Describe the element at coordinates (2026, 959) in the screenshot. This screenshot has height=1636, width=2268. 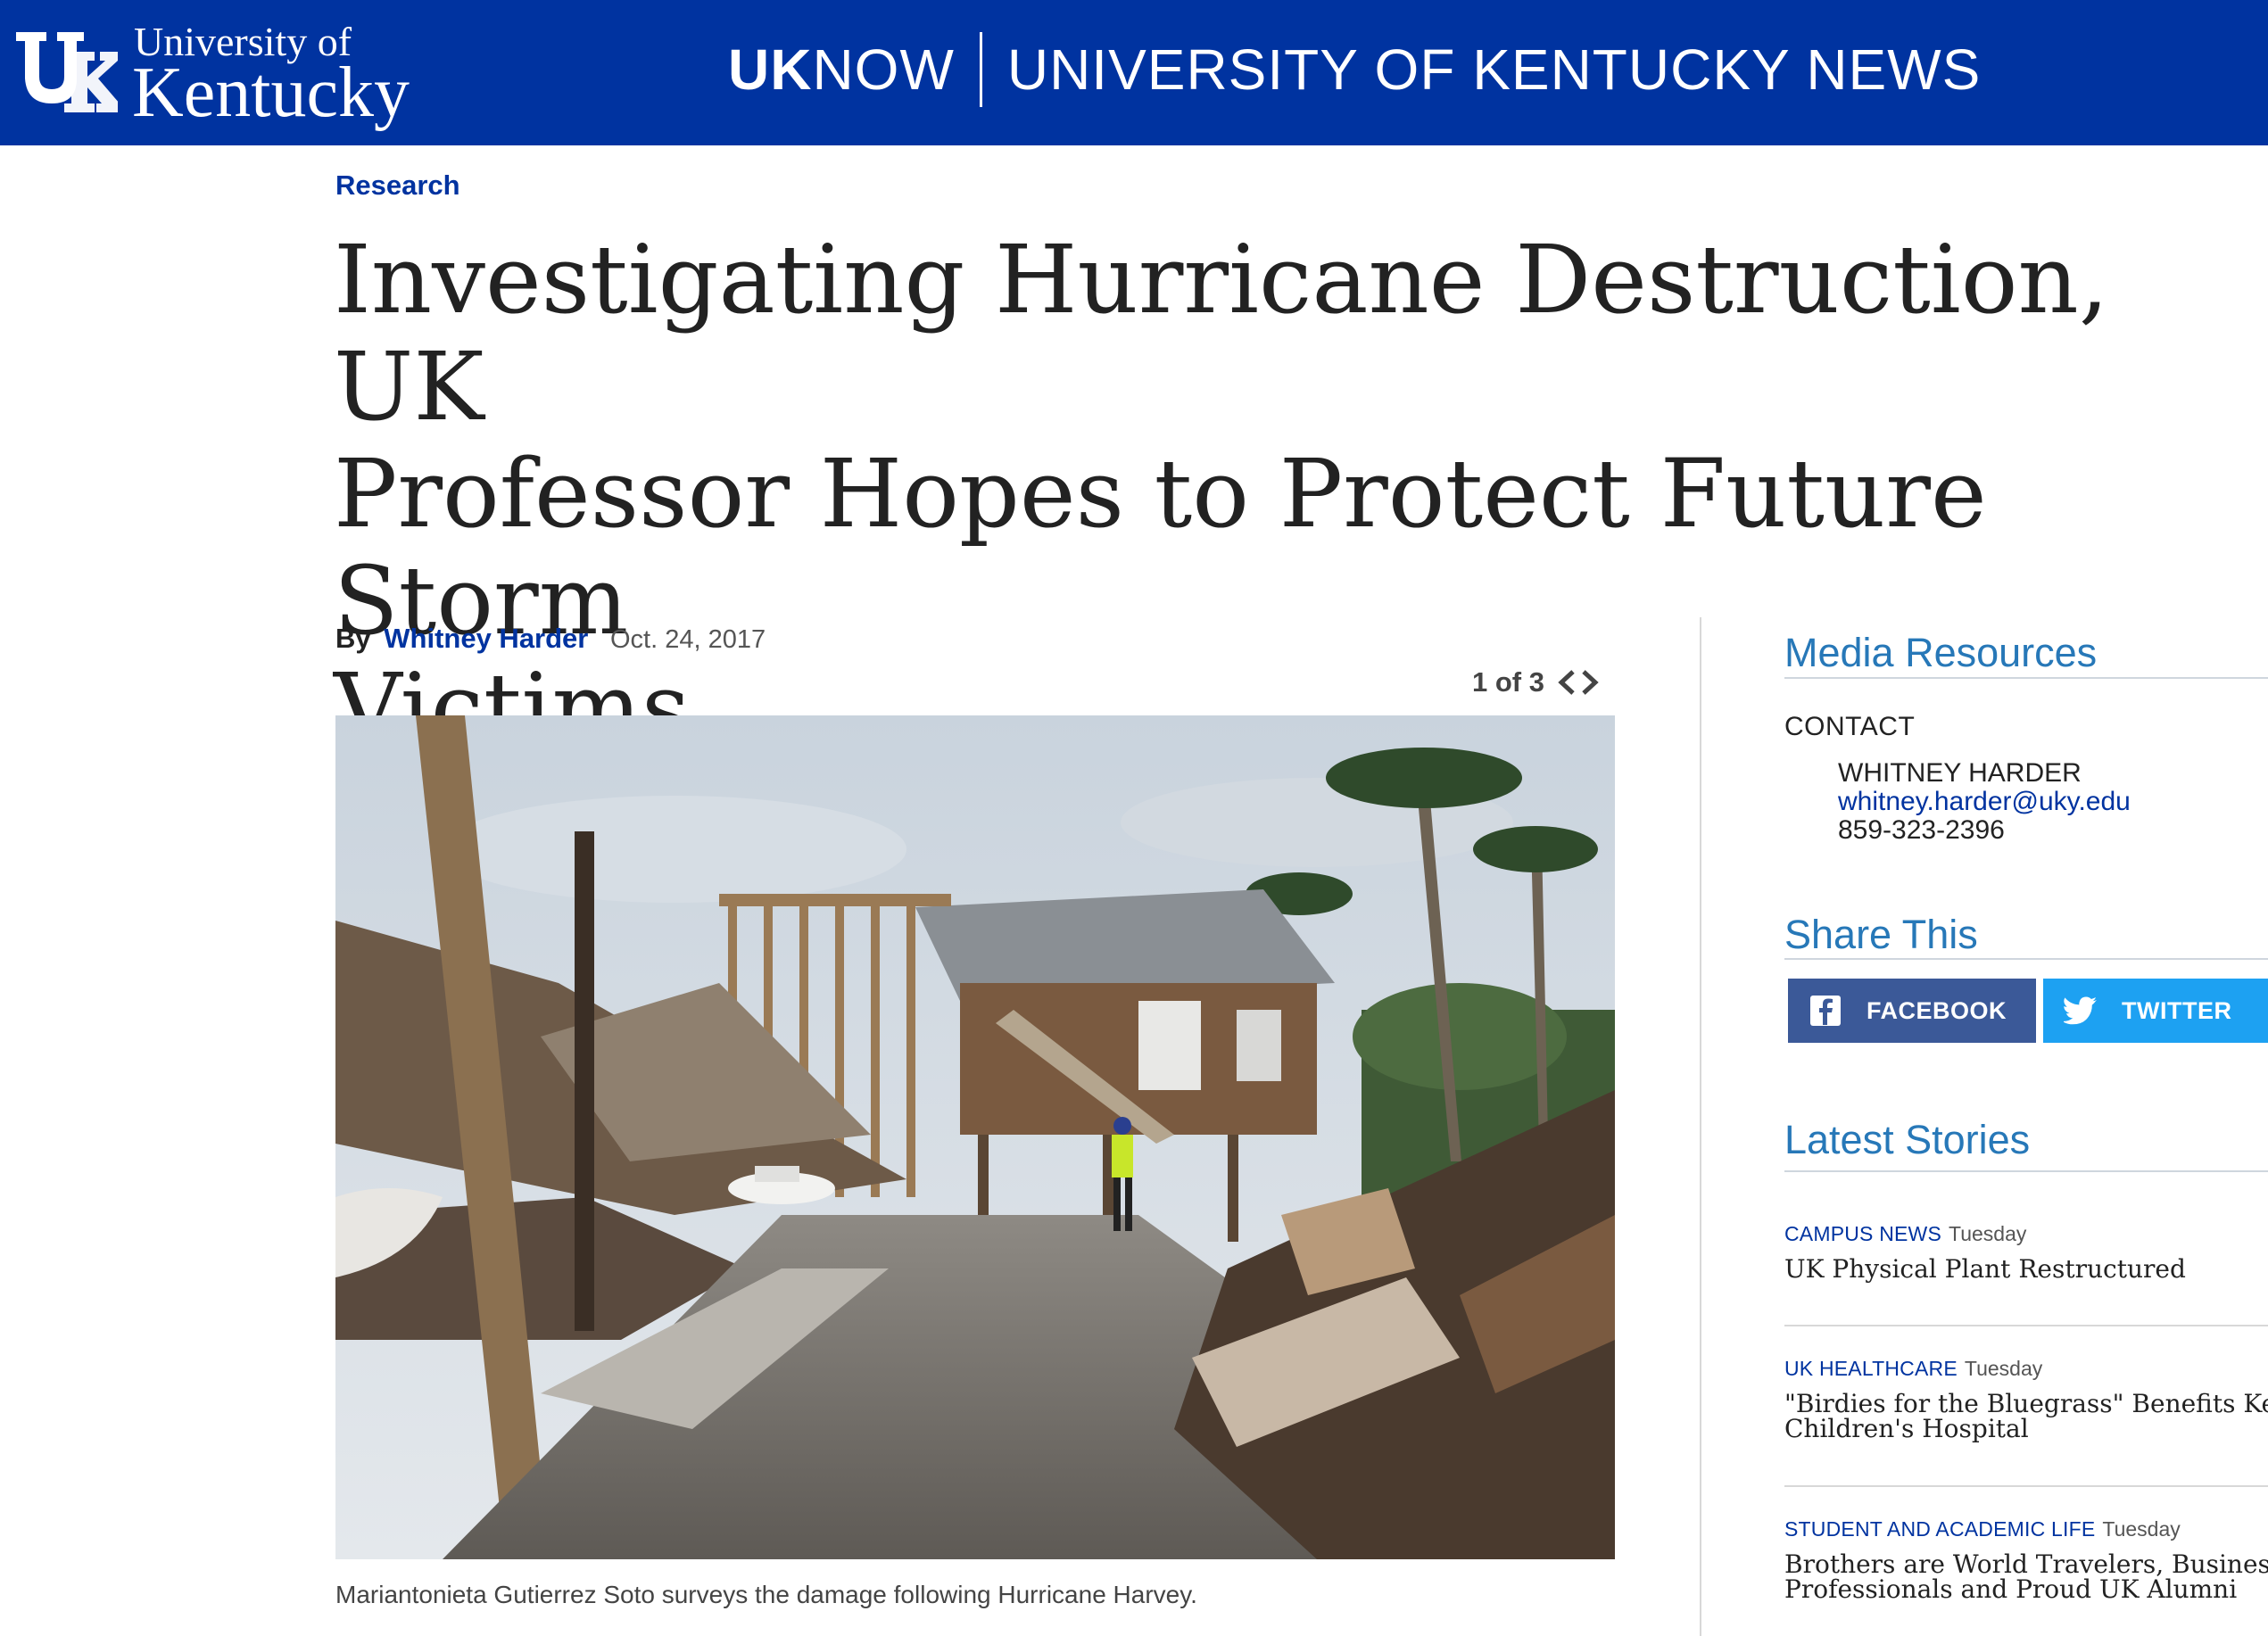
I see `share-rule` at that location.